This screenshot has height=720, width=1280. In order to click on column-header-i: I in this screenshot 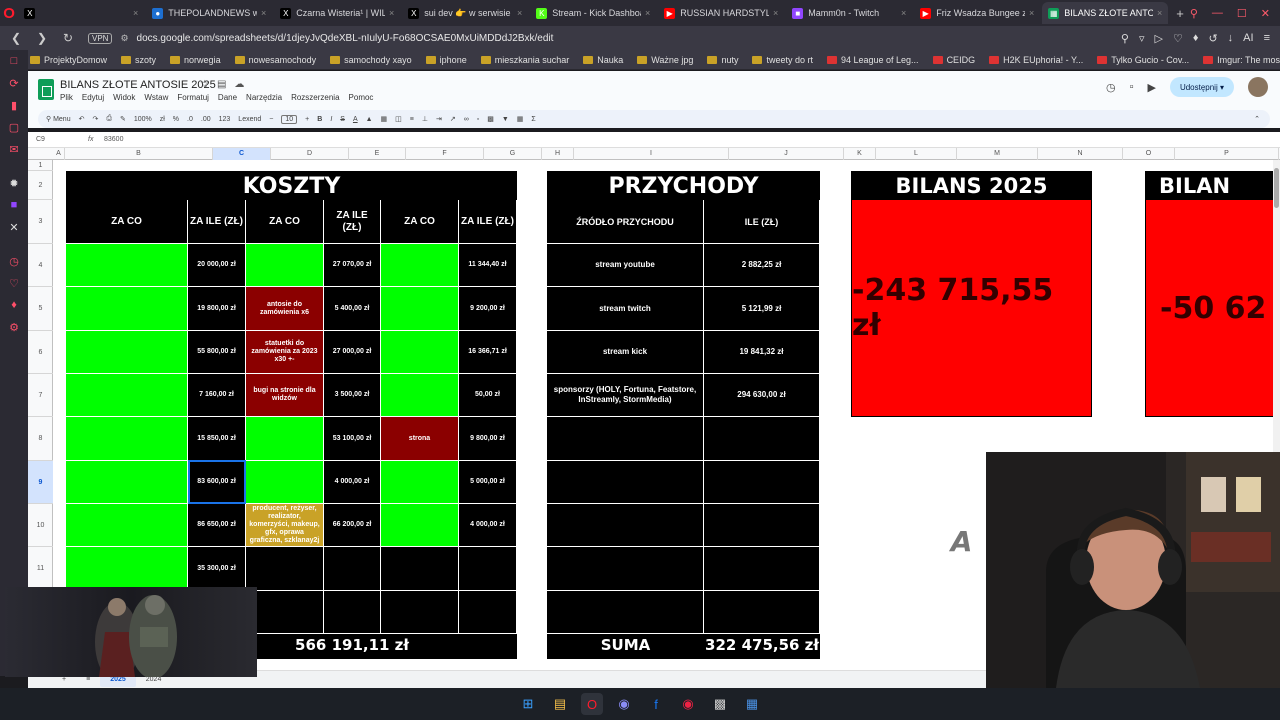, I will do `click(651, 154)`.